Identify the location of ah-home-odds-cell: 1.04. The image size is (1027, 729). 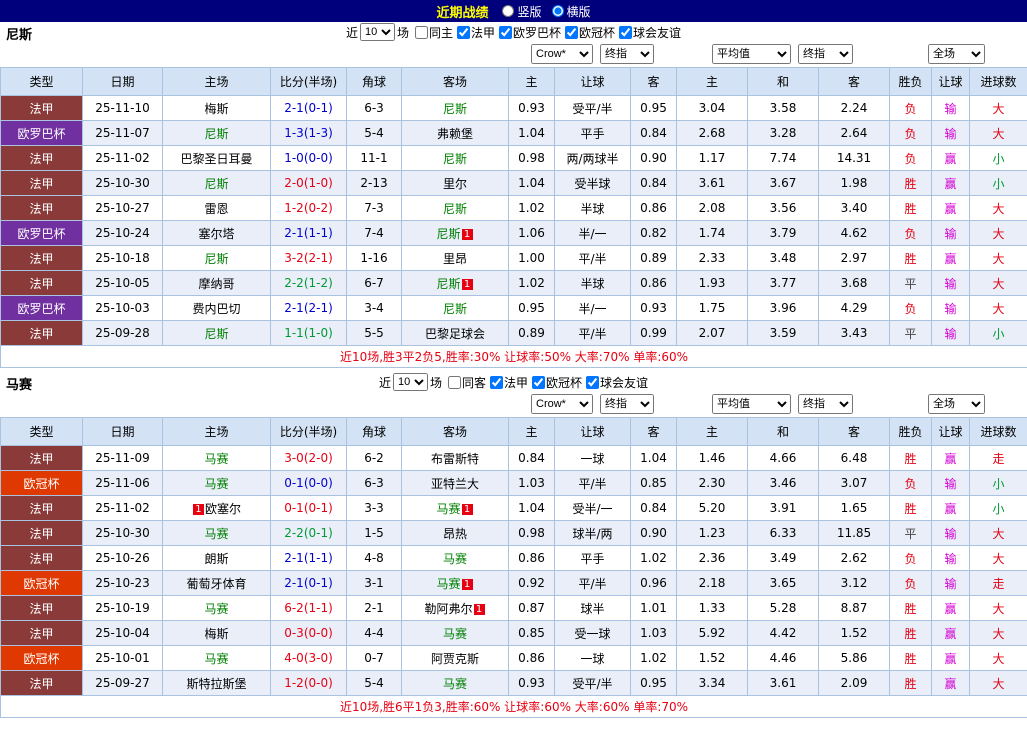
(531, 508).